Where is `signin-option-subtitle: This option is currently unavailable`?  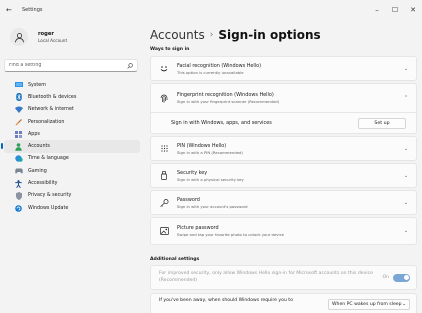
signin-option-subtitle: This option is currently unavailable is located at coordinates (210, 72).